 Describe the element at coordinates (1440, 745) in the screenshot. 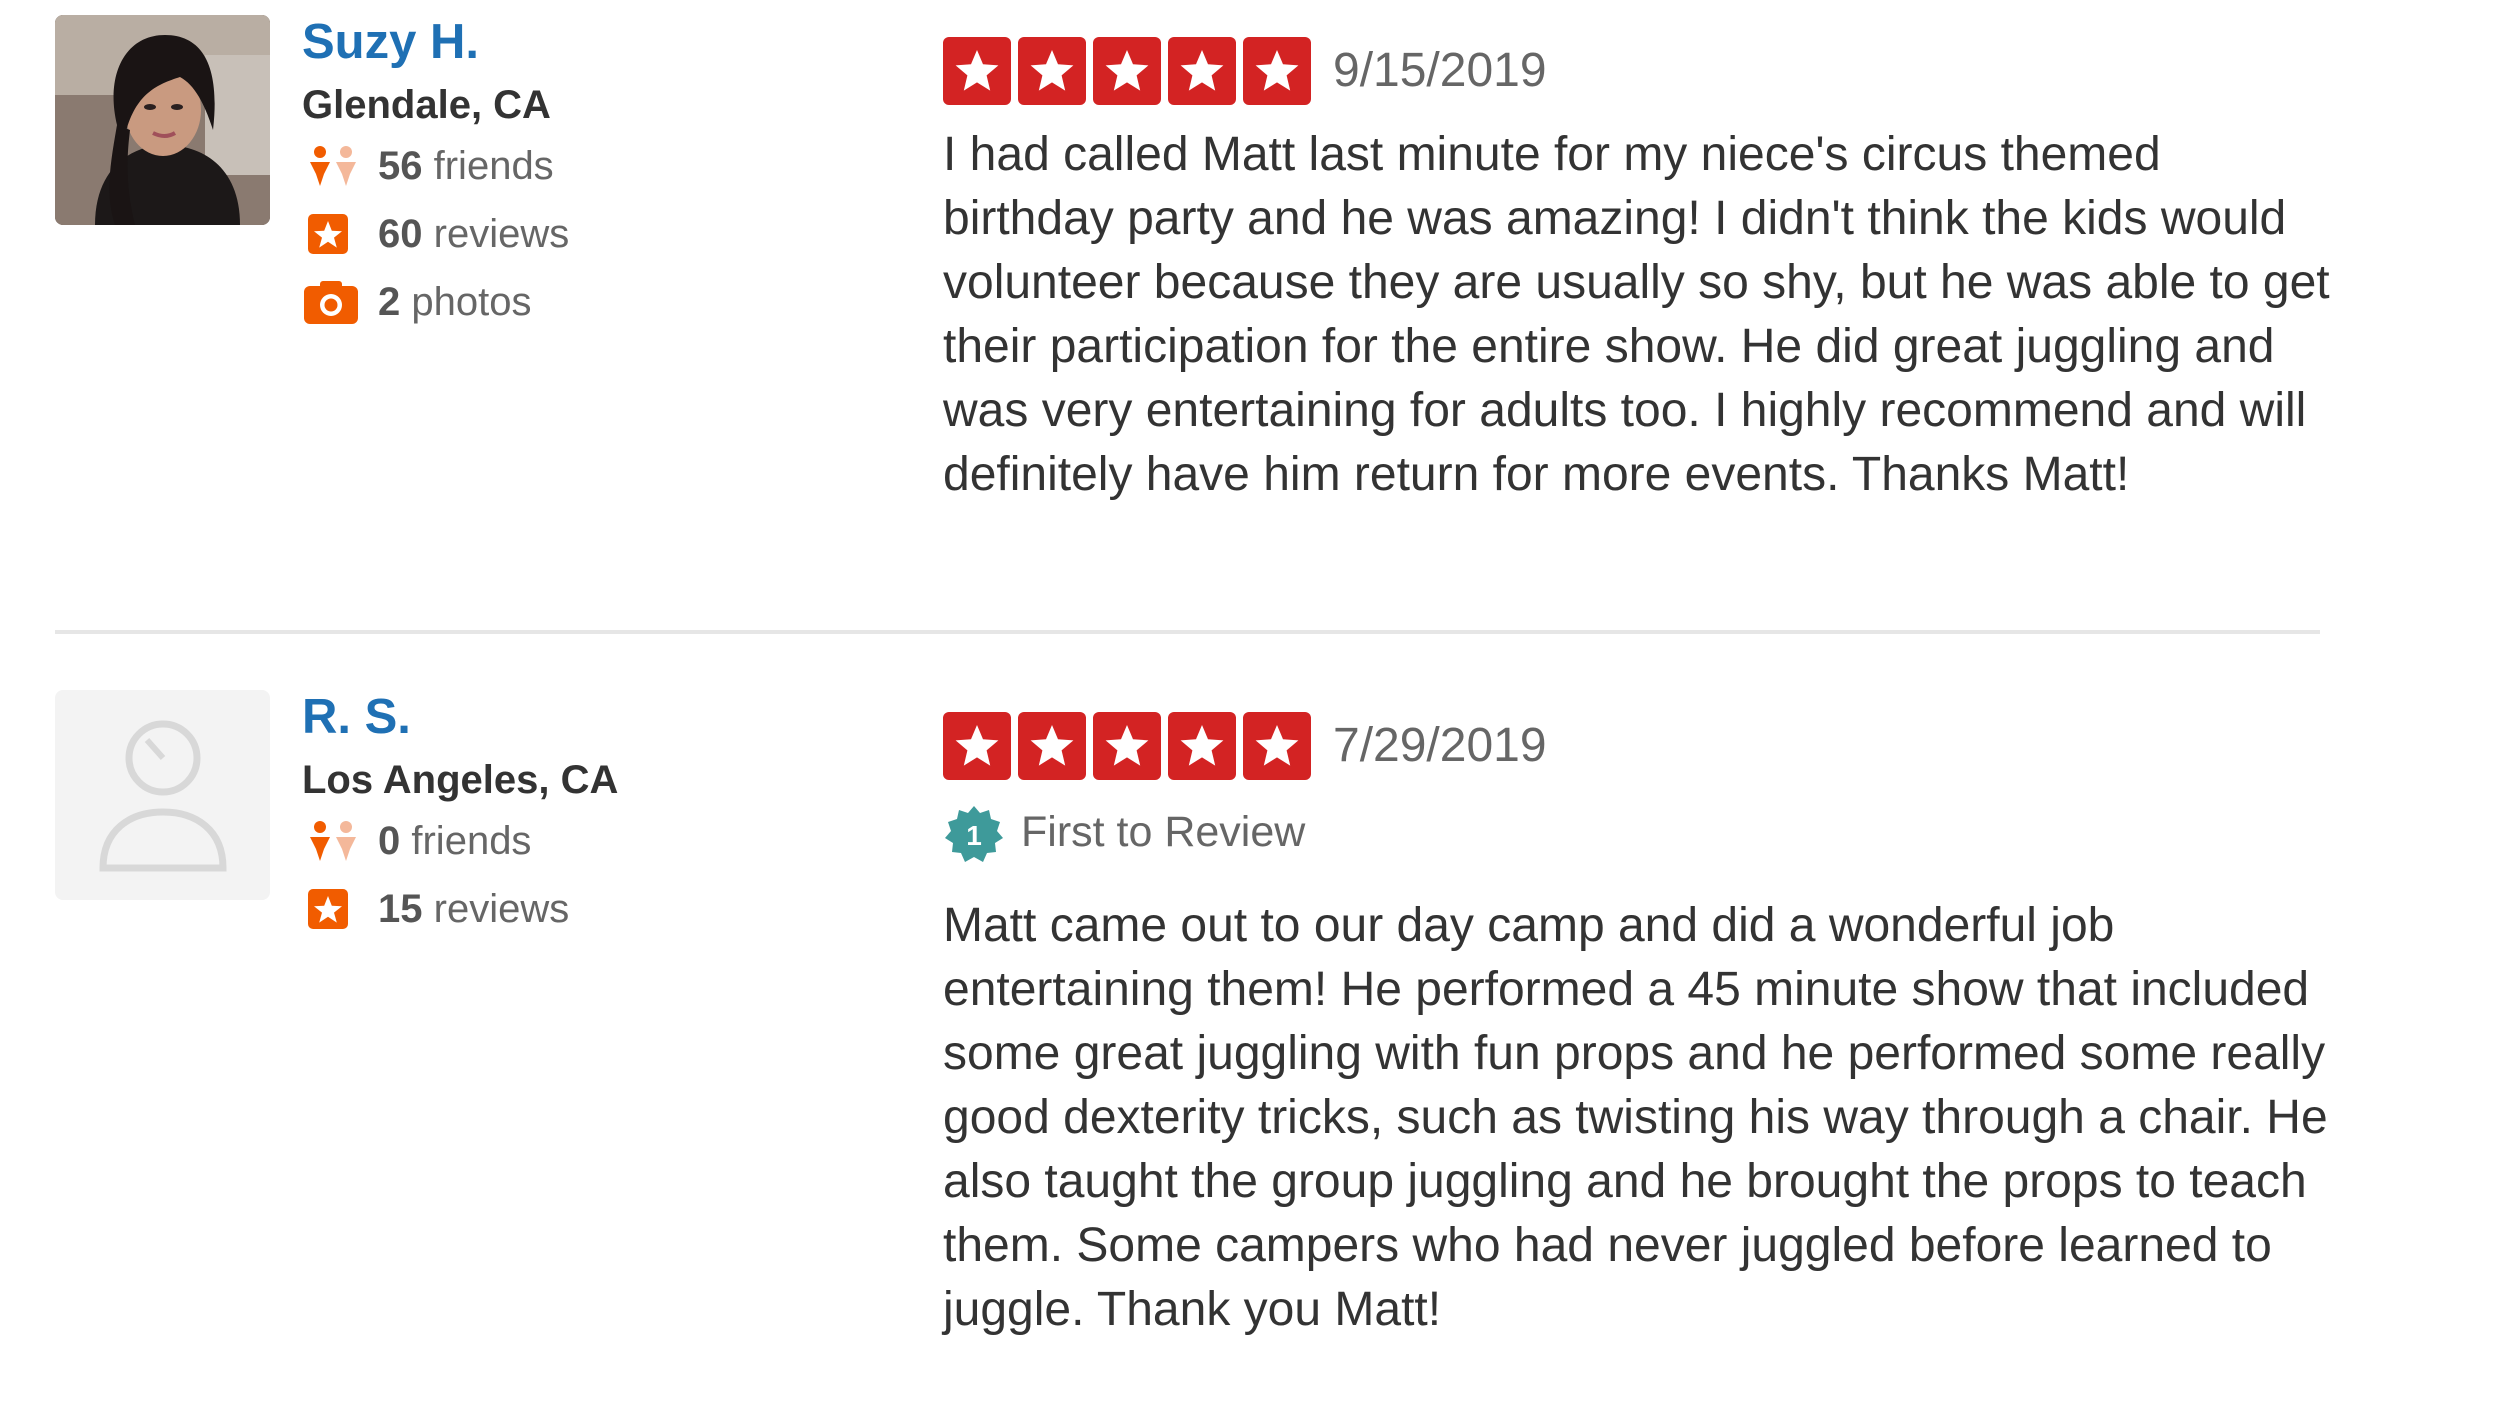

I see `review-date: 7/29/2019` at that location.